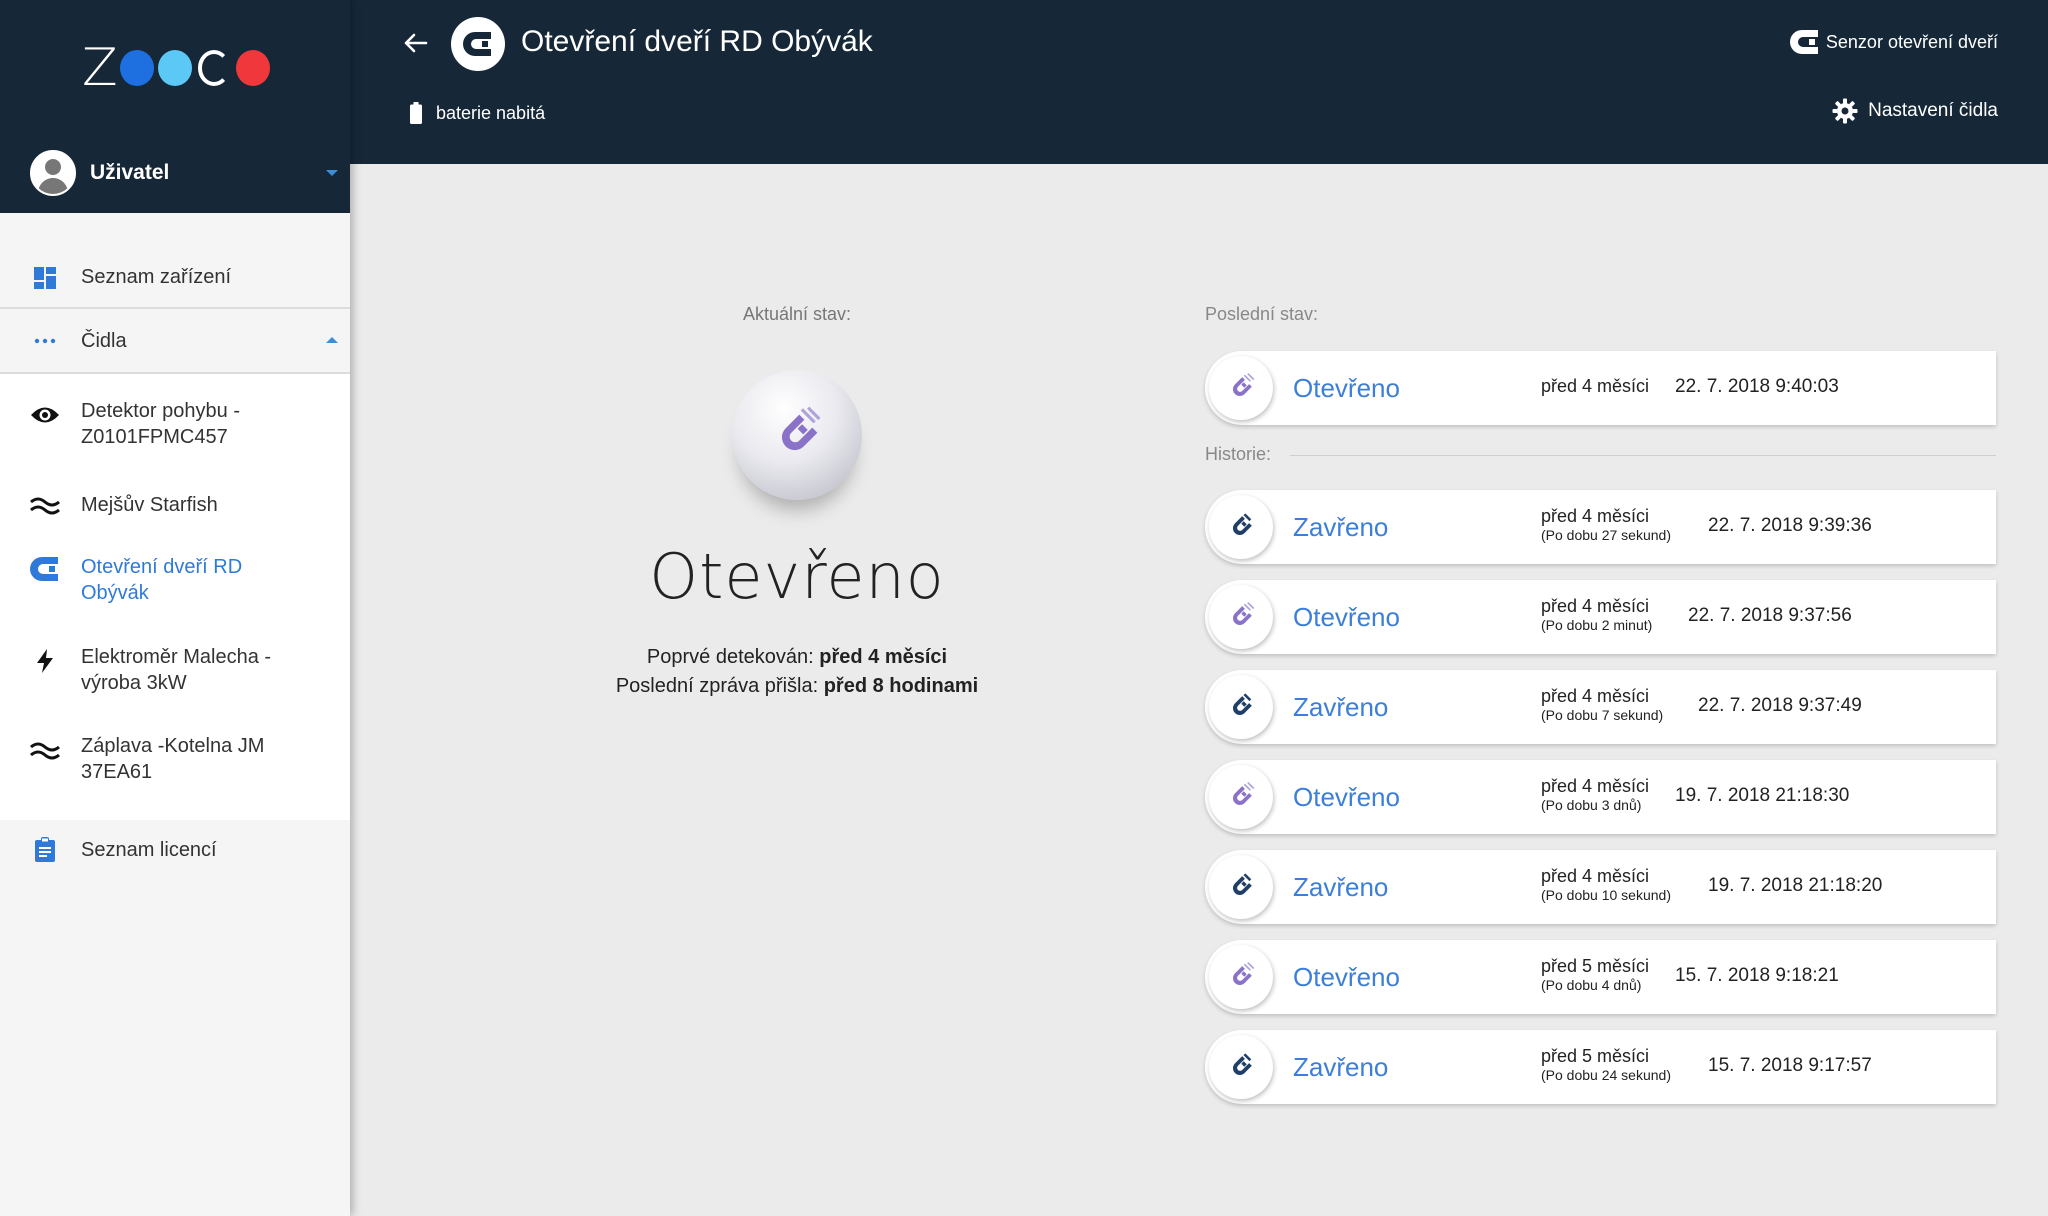 The height and width of the screenshot is (1216, 2048). Describe the element at coordinates (45, 341) in the screenshot. I see `more-dots-icon` at that location.